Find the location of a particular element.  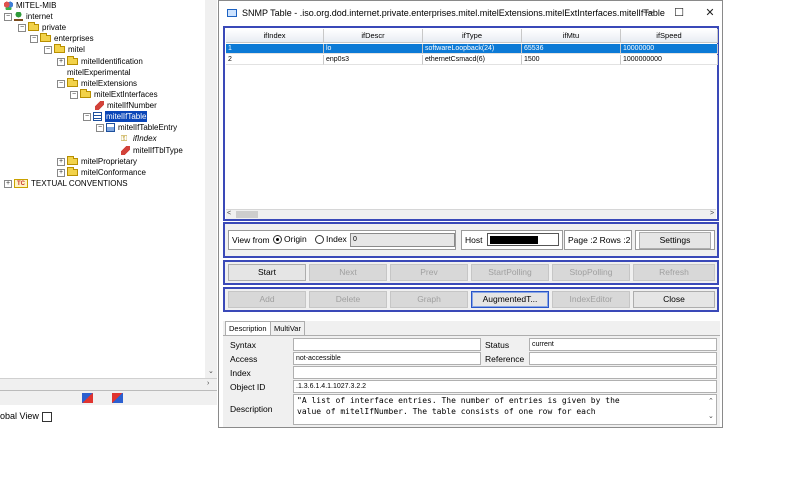

stop-polling-button: StopPolling is located at coordinates (591, 272).